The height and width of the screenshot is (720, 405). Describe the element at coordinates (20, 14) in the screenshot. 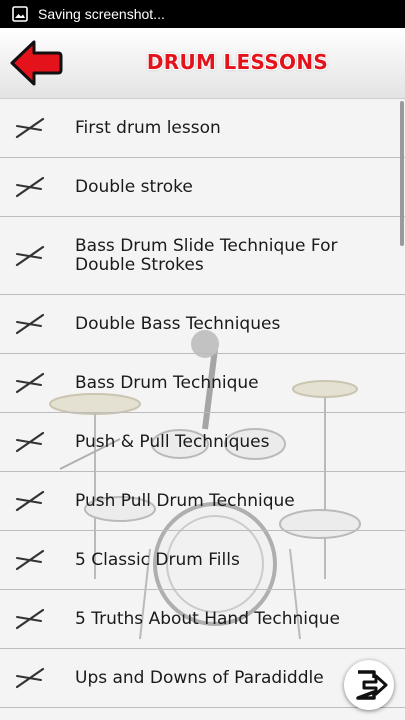

I see `screenshot-icon` at that location.